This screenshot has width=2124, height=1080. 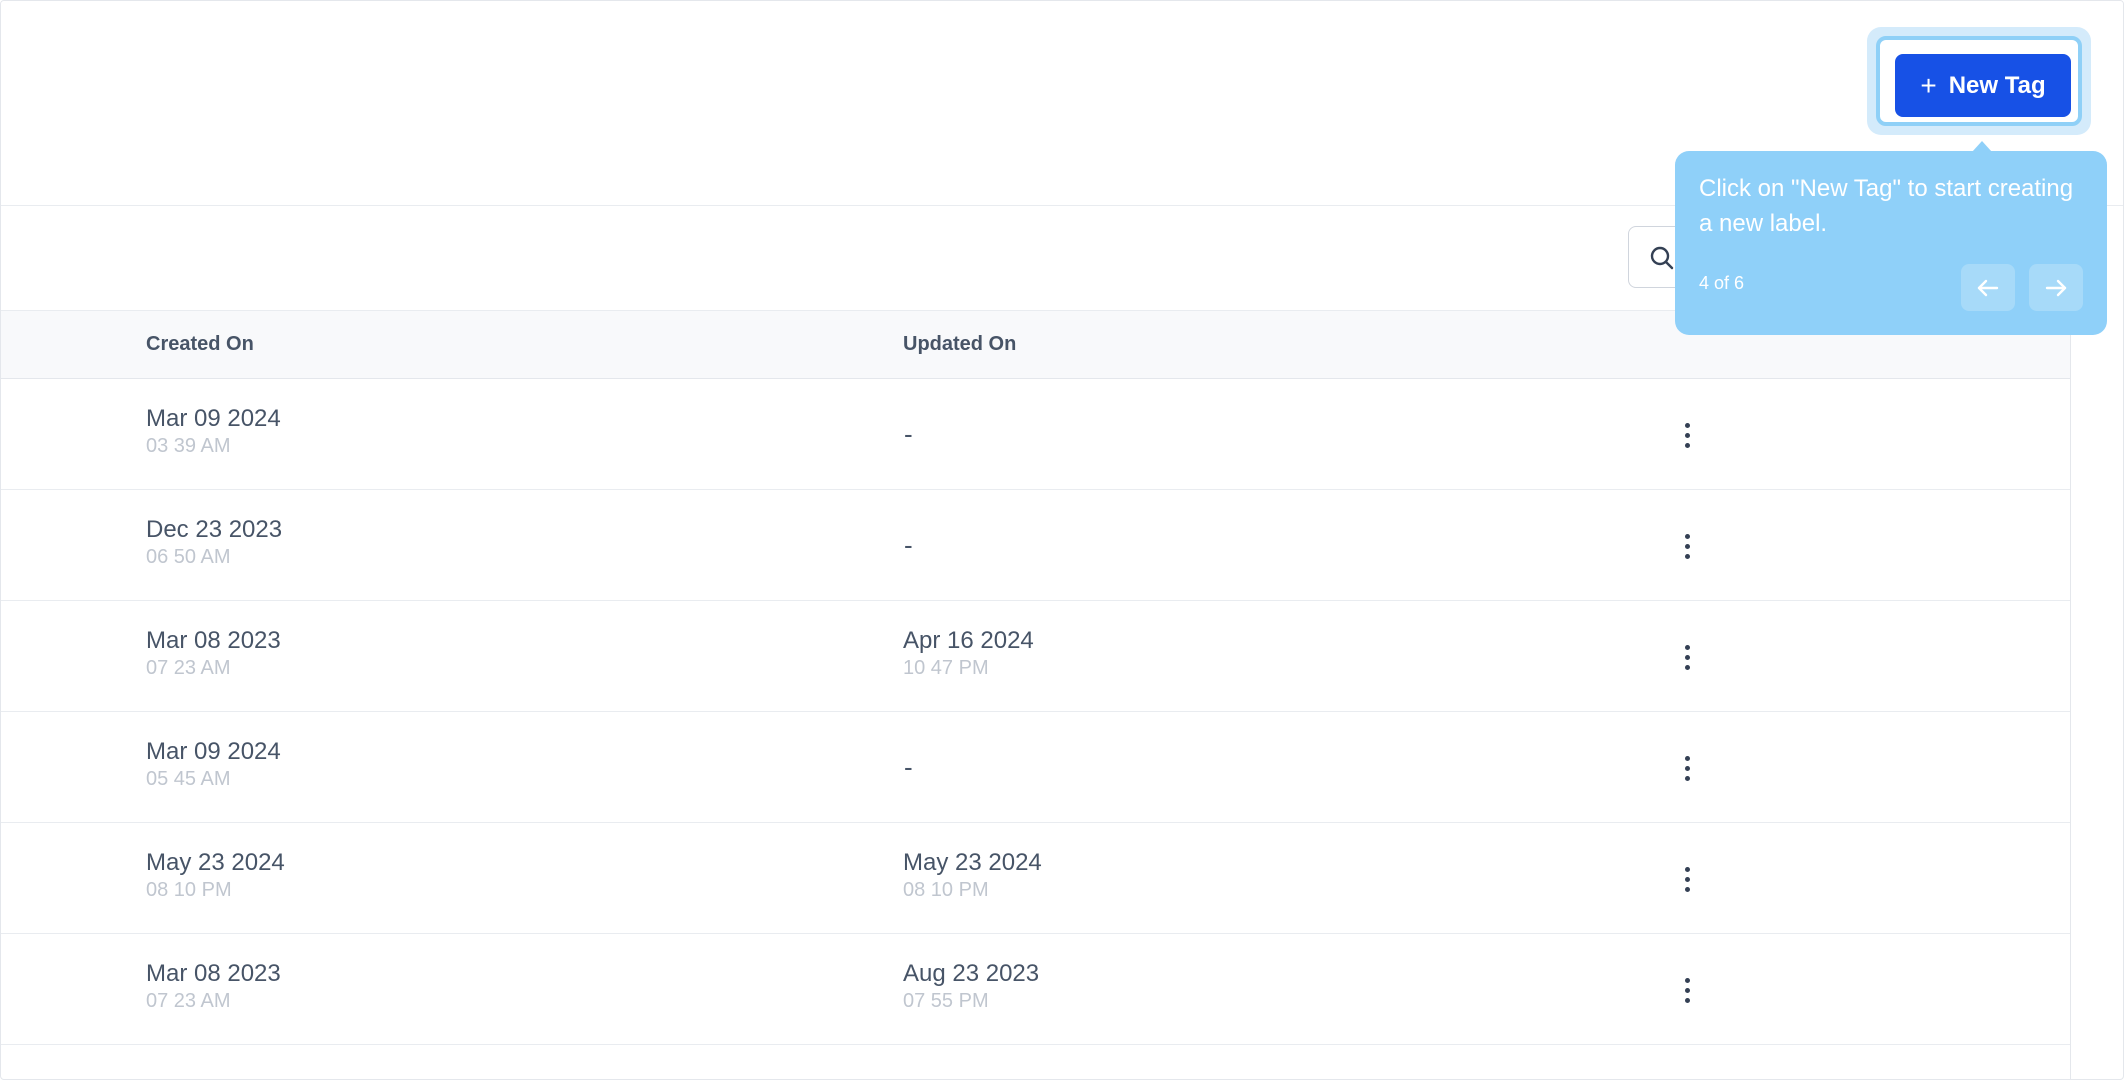 I want to click on tooltip-step-counter: 4 of 6, so click(x=1722, y=283).